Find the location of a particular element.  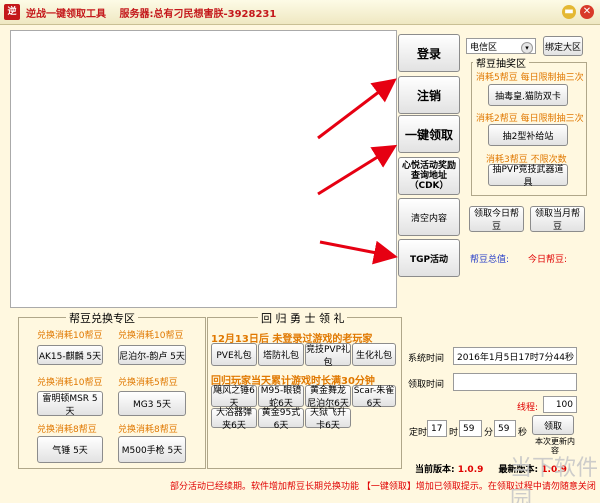

bean-total-label: 帮豆总值: is located at coordinates (490, 260).